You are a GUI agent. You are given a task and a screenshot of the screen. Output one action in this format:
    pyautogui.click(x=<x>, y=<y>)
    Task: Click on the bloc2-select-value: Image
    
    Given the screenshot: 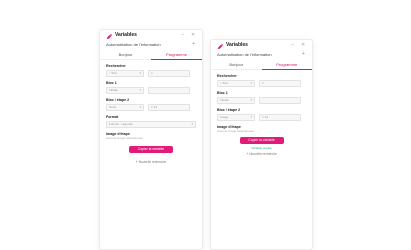 What is the action you would take?
    pyautogui.click(x=224, y=117)
    